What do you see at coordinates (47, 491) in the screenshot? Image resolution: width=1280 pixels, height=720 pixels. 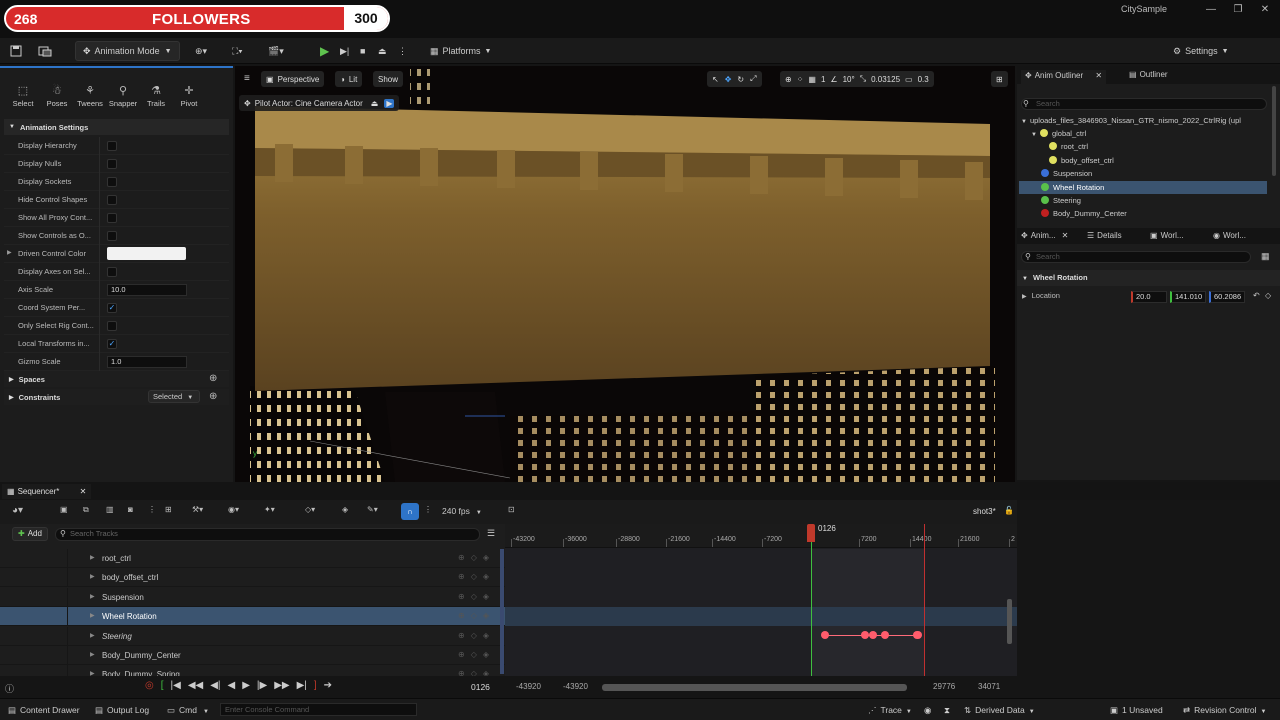 I see `tab-sequencer: ▦ Sequencer* ✕` at bounding box center [47, 491].